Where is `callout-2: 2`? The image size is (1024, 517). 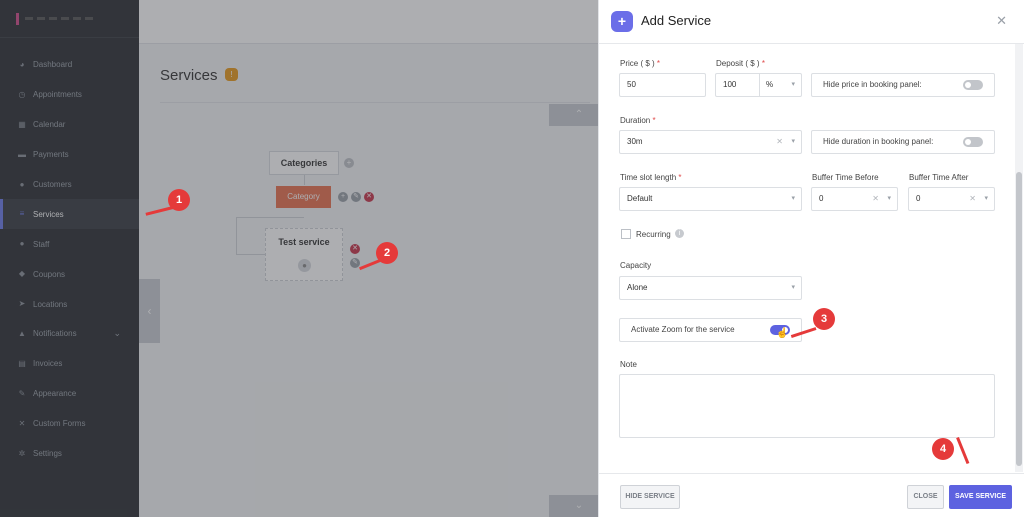 callout-2: 2 is located at coordinates (387, 253).